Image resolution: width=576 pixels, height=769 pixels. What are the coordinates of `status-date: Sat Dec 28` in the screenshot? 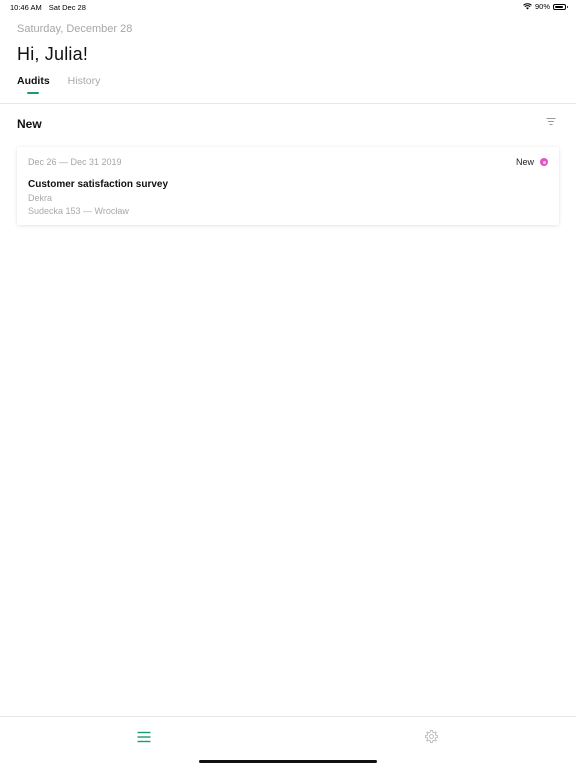 It's located at (67, 7).